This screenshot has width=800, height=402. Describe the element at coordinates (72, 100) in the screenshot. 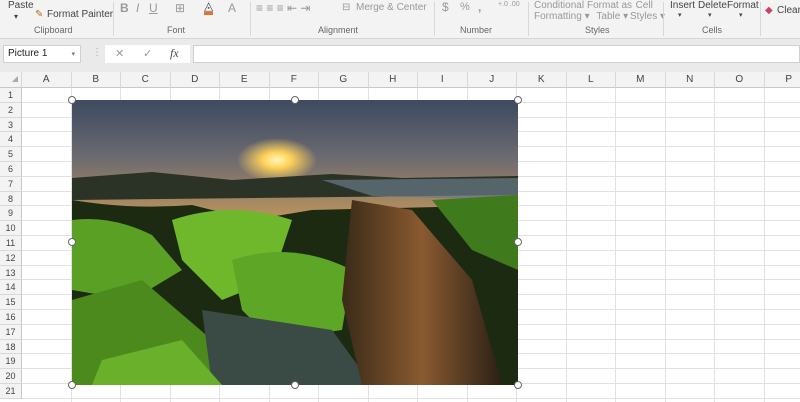

I see `resize-handle-top-left` at that location.